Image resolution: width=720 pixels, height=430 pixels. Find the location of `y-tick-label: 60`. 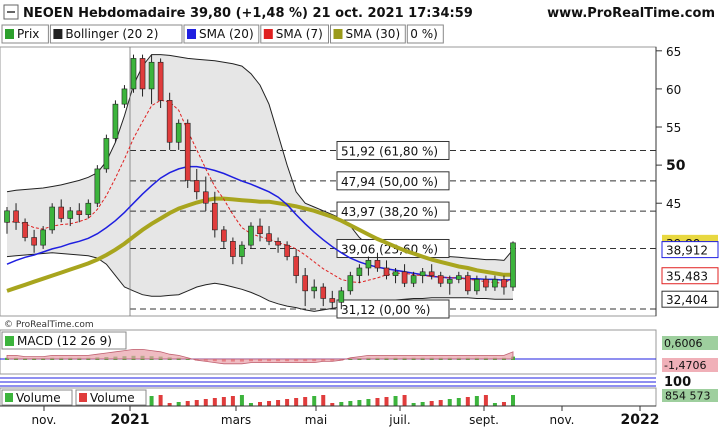

y-tick-label: 60 is located at coordinates (673, 90).